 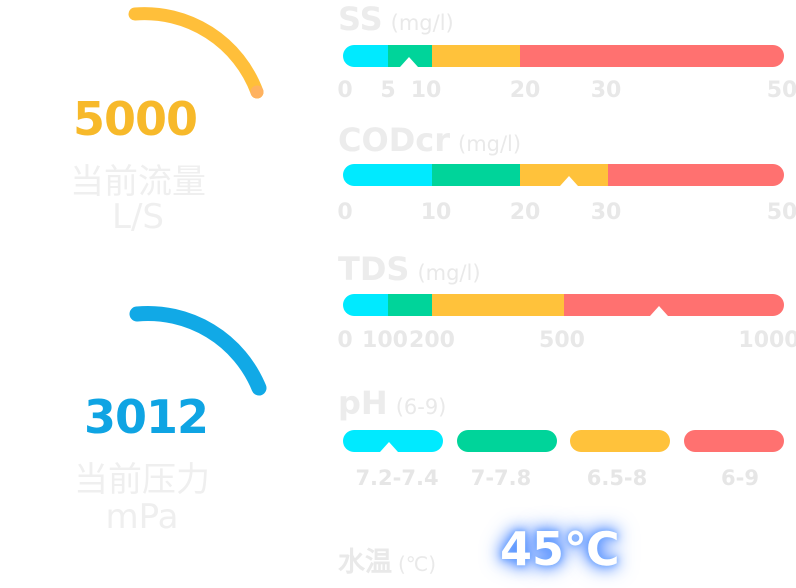 What do you see at coordinates (142, 517) in the screenshot?
I see `pressure-unit: mPa` at bounding box center [142, 517].